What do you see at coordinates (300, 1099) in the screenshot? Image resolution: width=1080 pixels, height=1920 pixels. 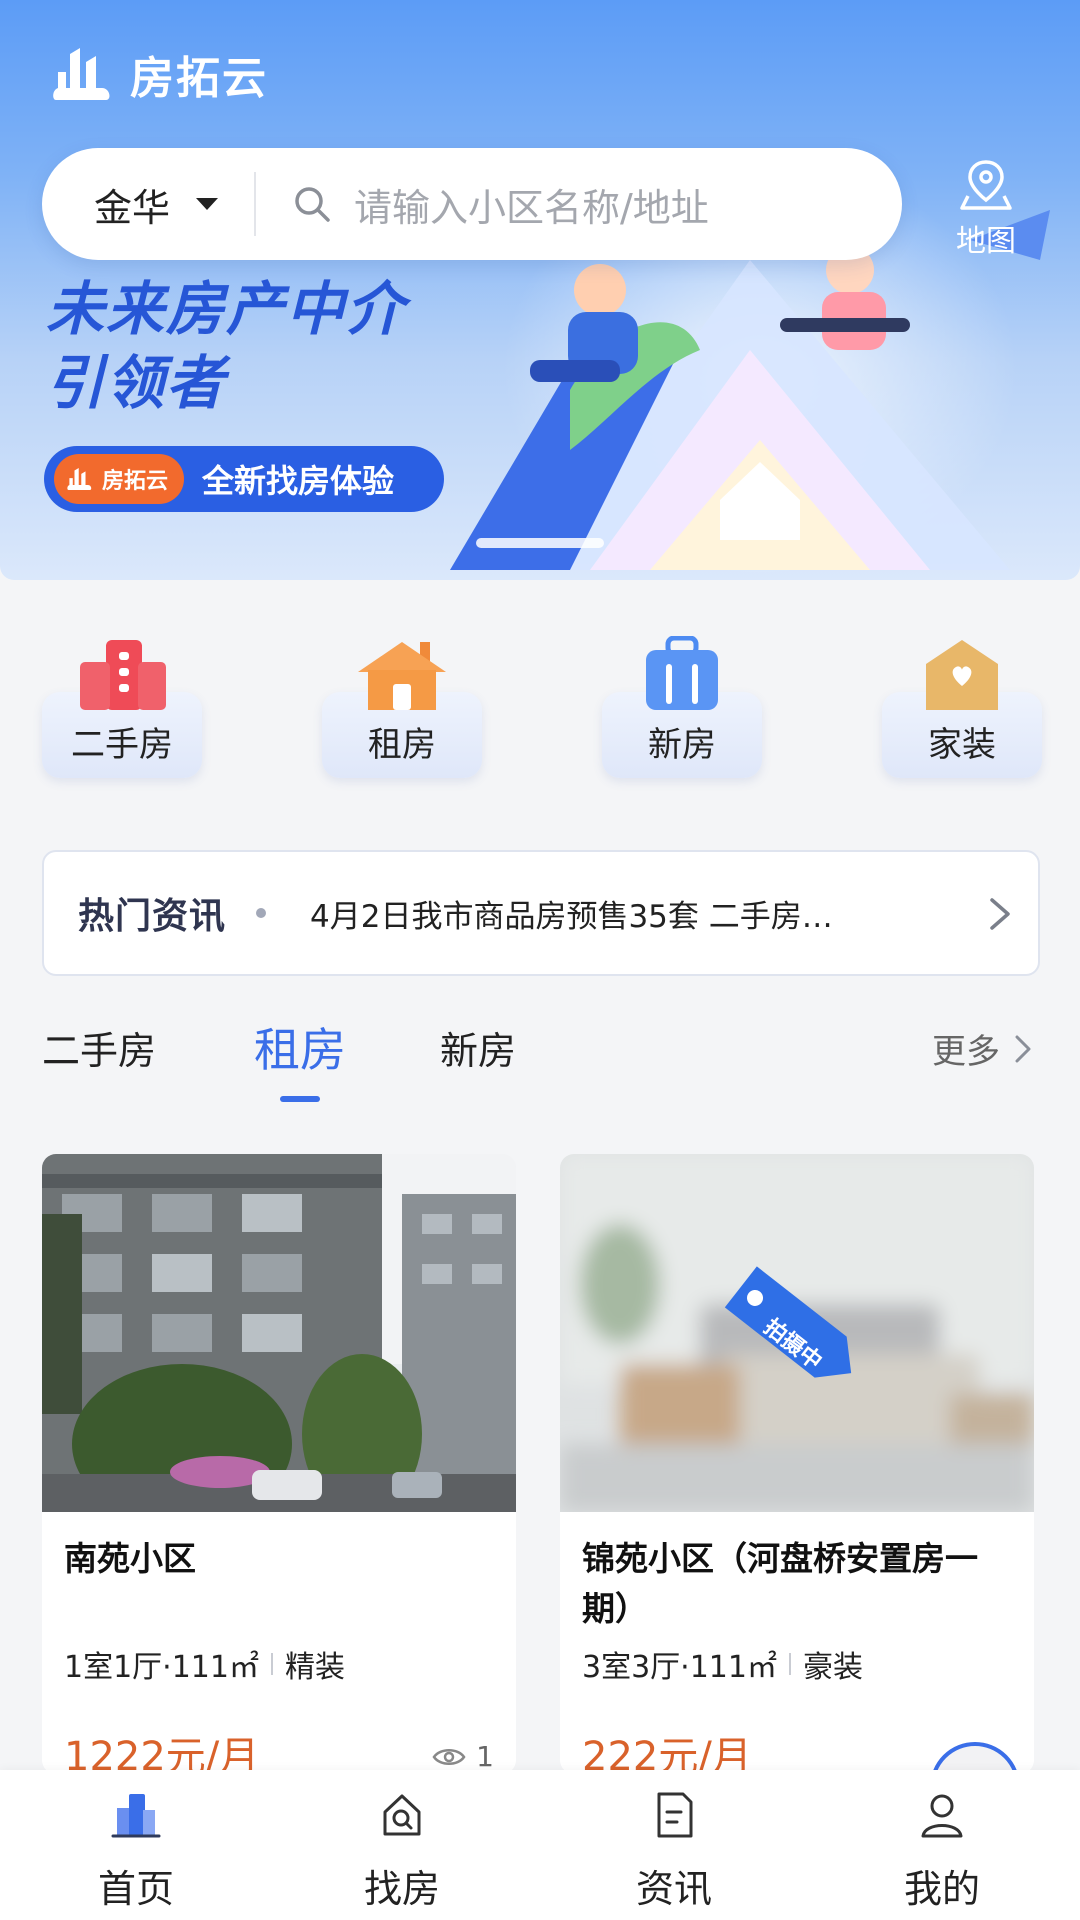 I see `active-tab-indicator` at bounding box center [300, 1099].